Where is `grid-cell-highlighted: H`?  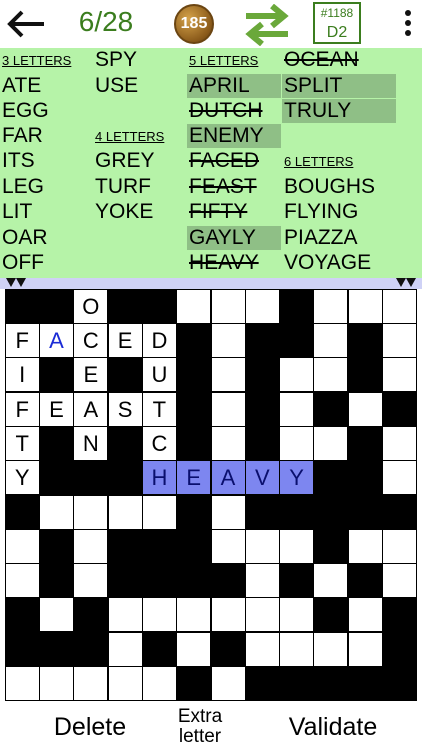 grid-cell-highlighted: H is located at coordinates (159, 478).